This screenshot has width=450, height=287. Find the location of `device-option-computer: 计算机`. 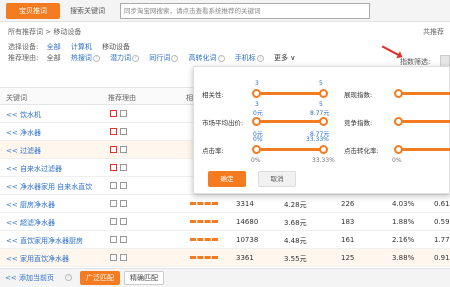

device-option-computer: 计算机 is located at coordinates (81, 47).